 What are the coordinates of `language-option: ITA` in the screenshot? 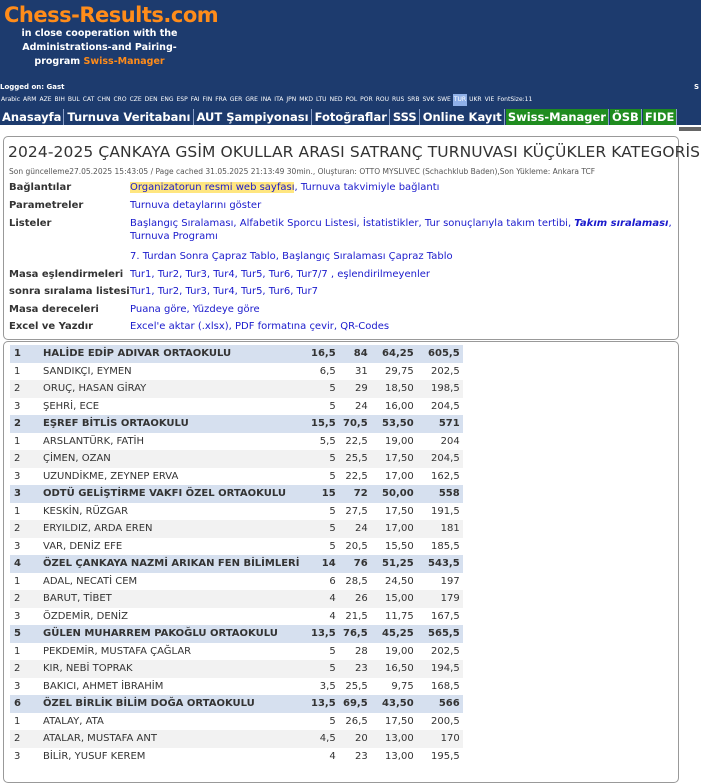 It's located at (278, 100).